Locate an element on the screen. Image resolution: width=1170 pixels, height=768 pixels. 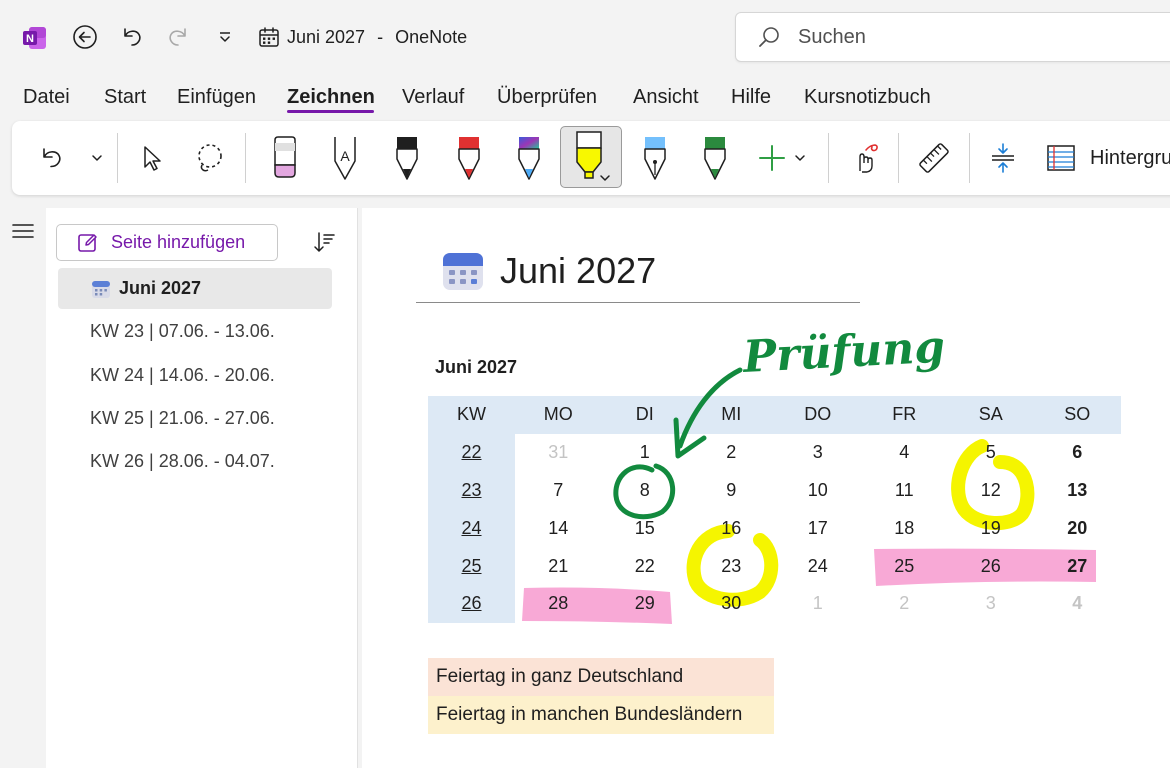
pen-black-button is located at coordinates (407, 158).